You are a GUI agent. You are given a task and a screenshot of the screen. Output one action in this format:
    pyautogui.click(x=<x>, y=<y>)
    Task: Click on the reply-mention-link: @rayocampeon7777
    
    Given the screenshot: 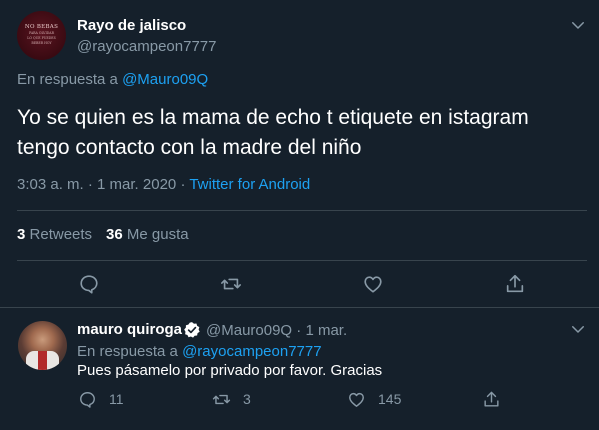 What is the action you would take?
    pyautogui.click(x=251, y=351)
    